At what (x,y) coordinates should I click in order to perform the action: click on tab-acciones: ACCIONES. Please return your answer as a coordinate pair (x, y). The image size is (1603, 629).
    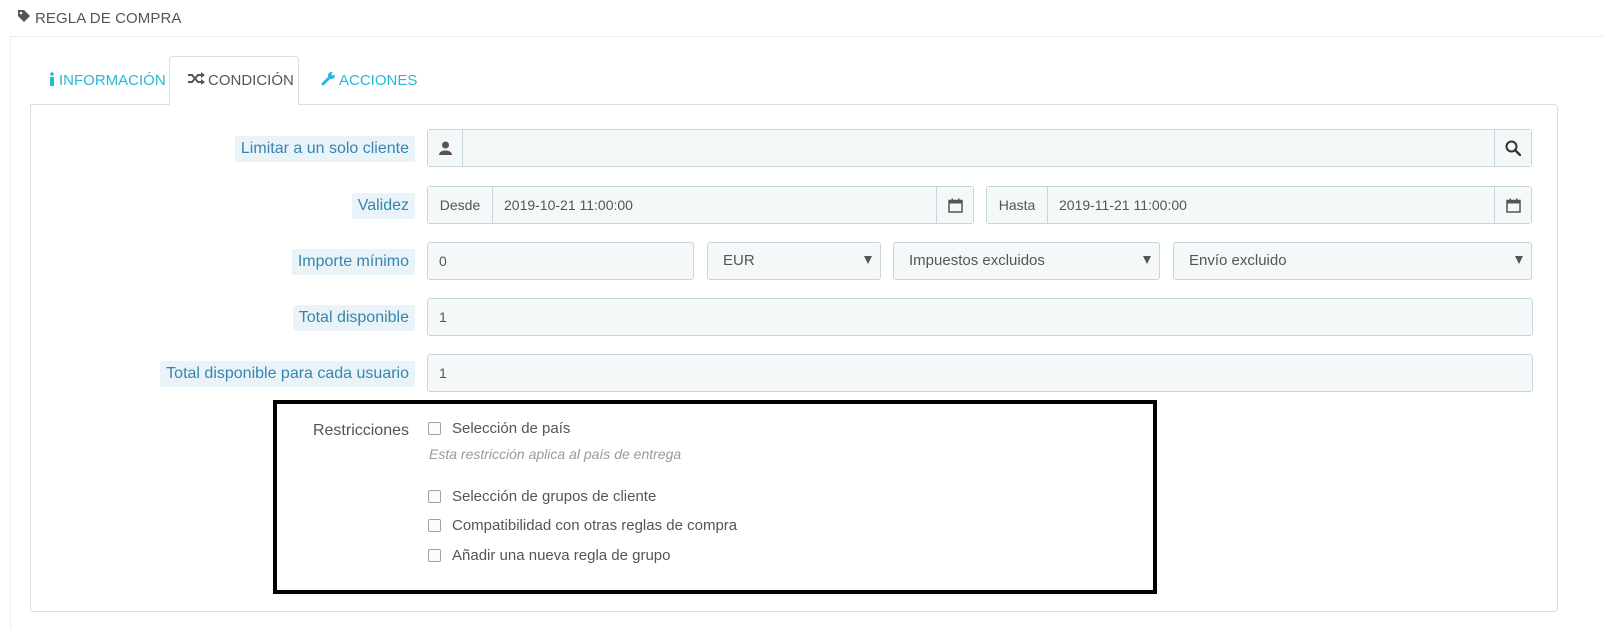
    Looking at the image, I should click on (361, 80).